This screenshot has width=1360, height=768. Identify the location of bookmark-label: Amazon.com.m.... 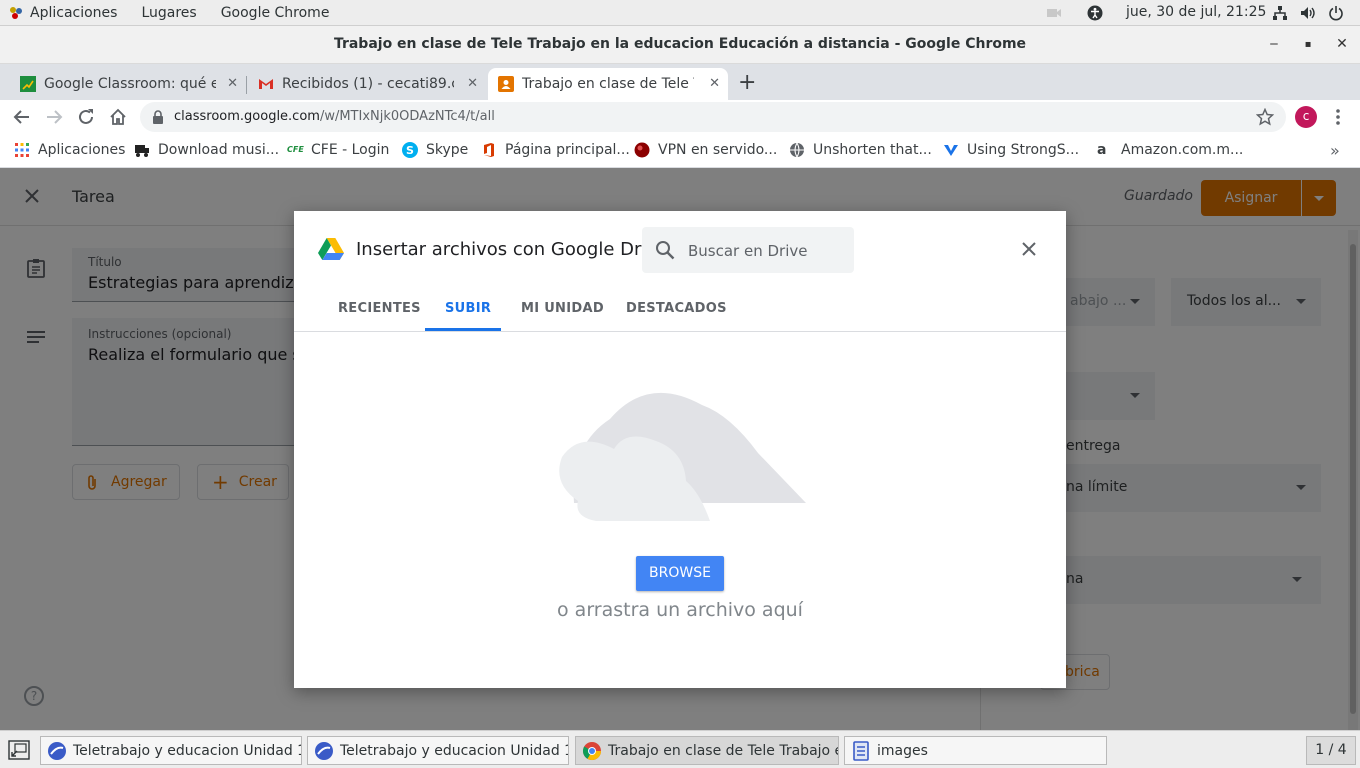
(1182, 150).